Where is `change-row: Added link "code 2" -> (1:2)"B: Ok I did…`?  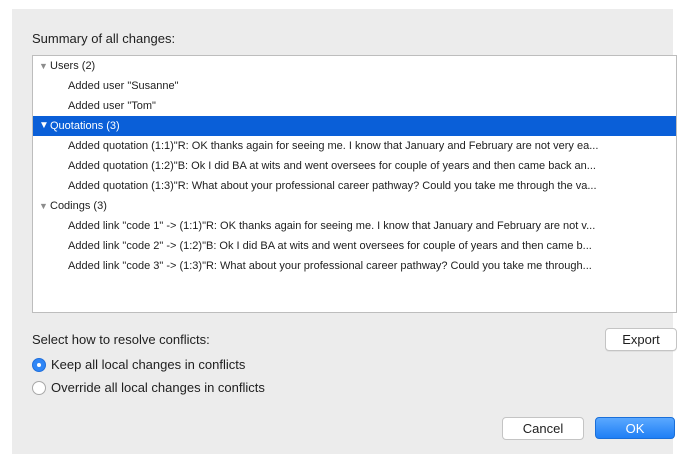
change-row: Added link "code 2" -> (1:2)"B: Ok I did… is located at coordinates (354, 246).